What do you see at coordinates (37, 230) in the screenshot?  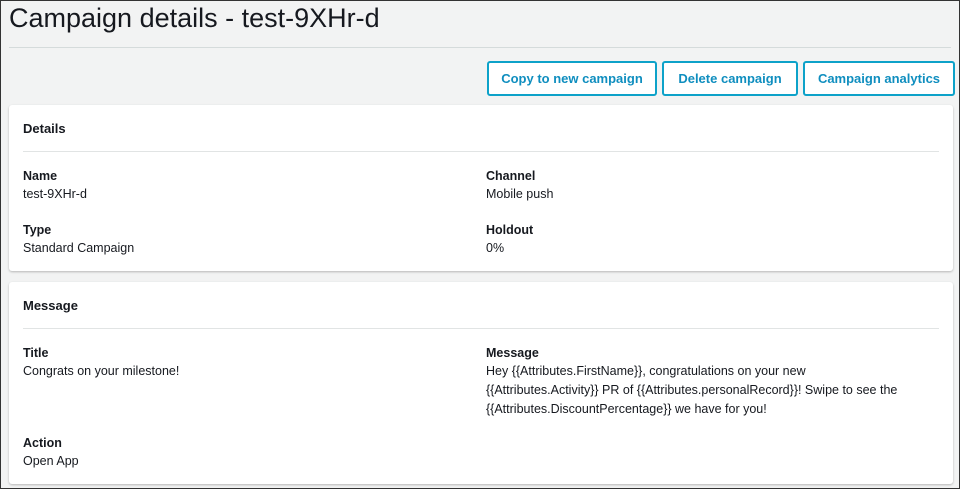 I see `type-label: Type` at bounding box center [37, 230].